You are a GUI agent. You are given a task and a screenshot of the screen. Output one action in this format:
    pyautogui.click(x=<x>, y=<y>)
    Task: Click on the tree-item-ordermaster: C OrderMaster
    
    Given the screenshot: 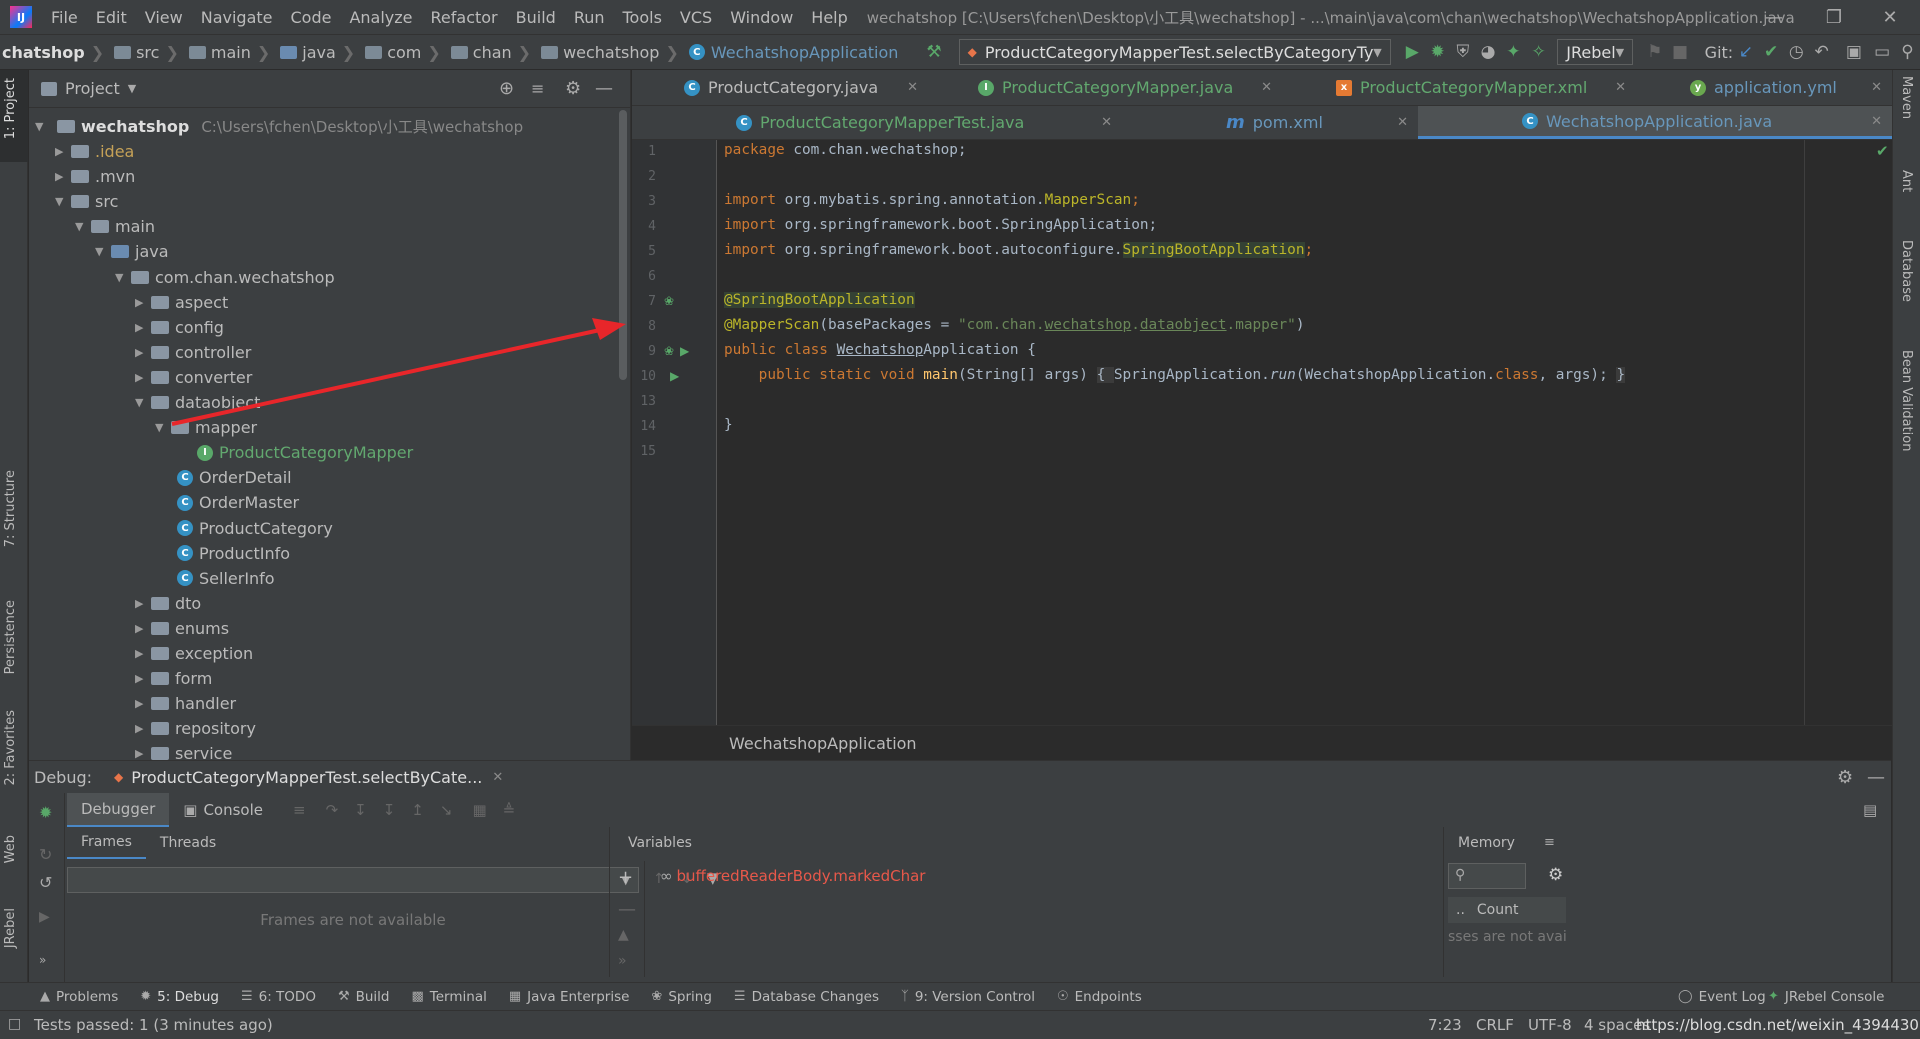 What is the action you would take?
    pyautogui.click(x=230, y=502)
    